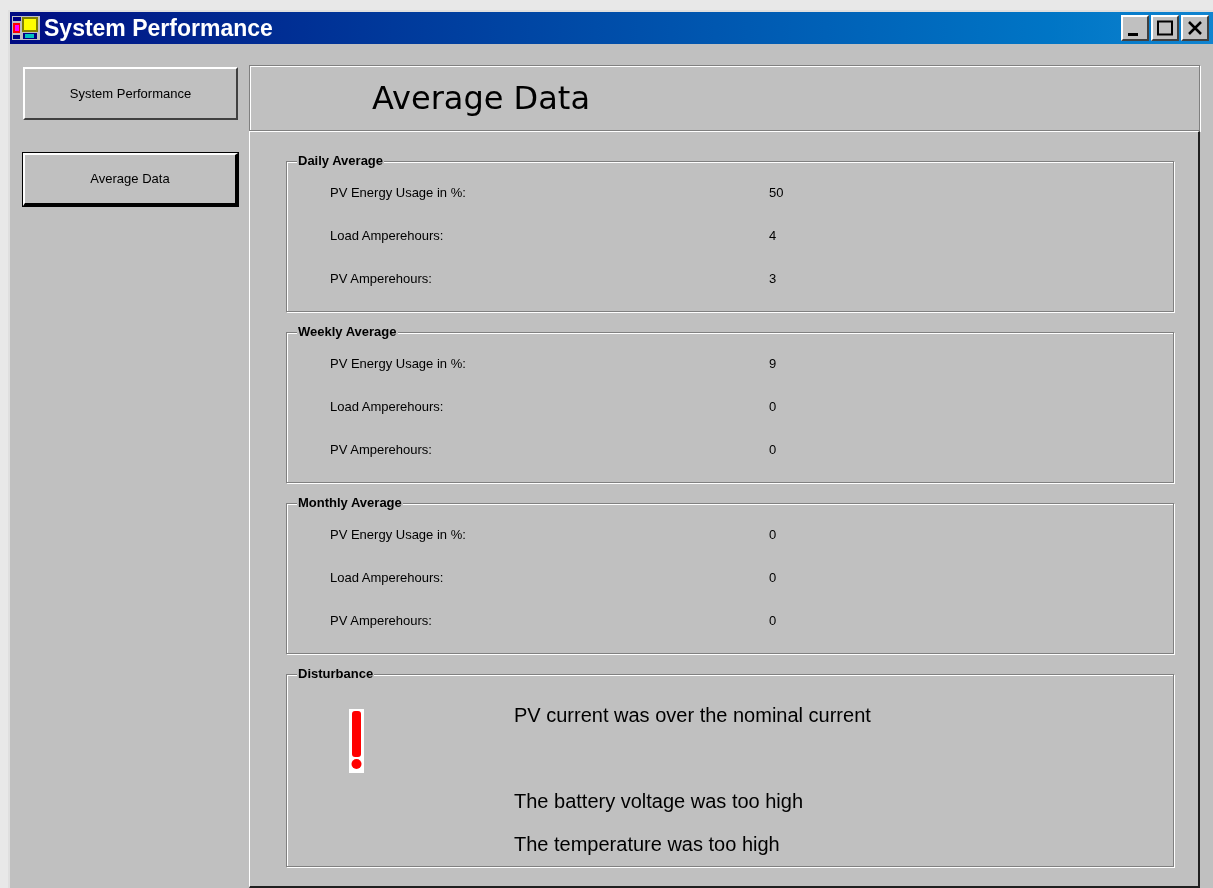 The image size is (1213, 888). What do you see at coordinates (659, 801) in the screenshot?
I see `disturbance-message: The battery voltage was too high` at bounding box center [659, 801].